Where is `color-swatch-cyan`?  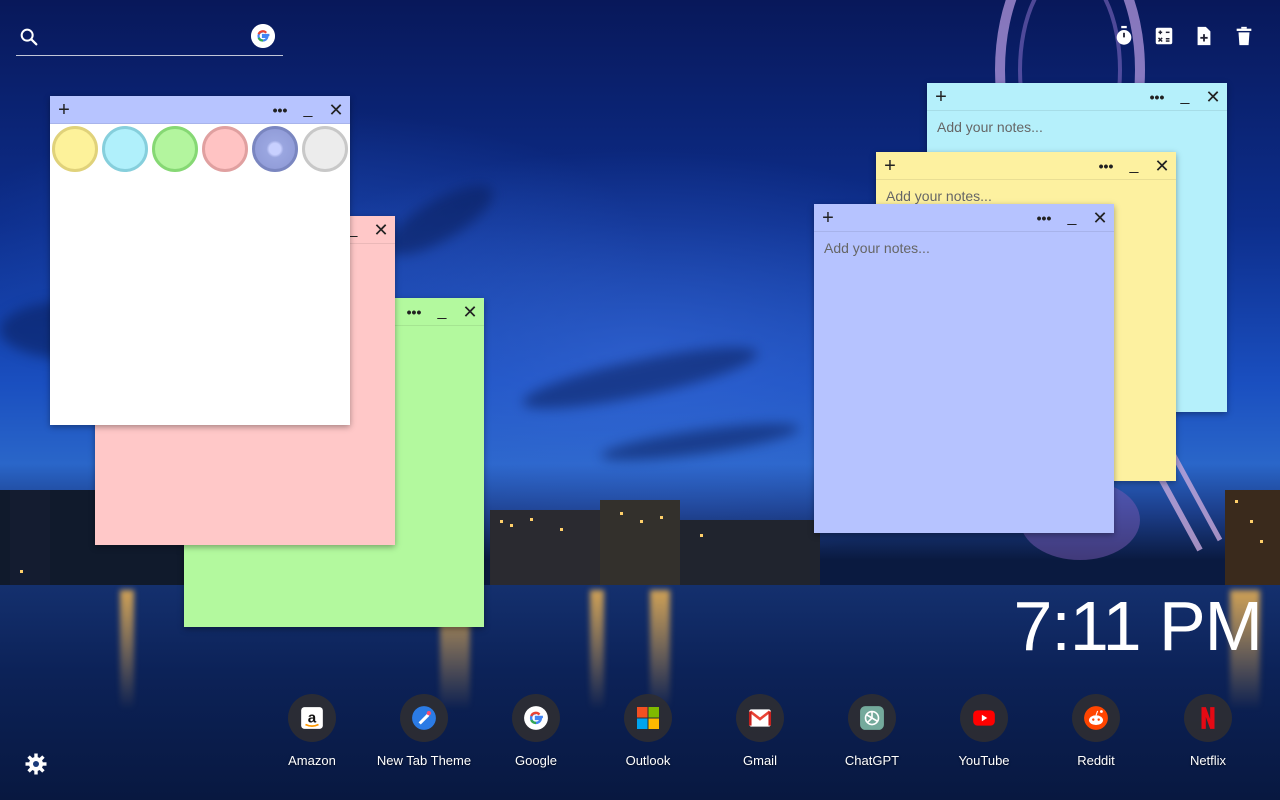
color-swatch-cyan is located at coordinates (125, 149).